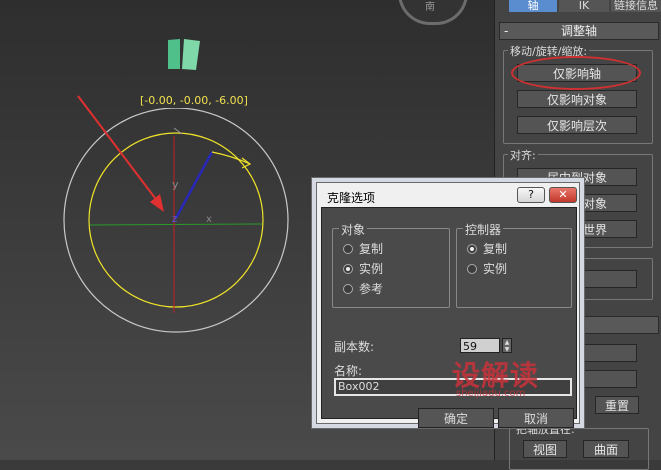 This screenshot has width=661, height=470. What do you see at coordinates (351, 198) in the screenshot?
I see `dialog-title: 克隆选项` at bounding box center [351, 198].